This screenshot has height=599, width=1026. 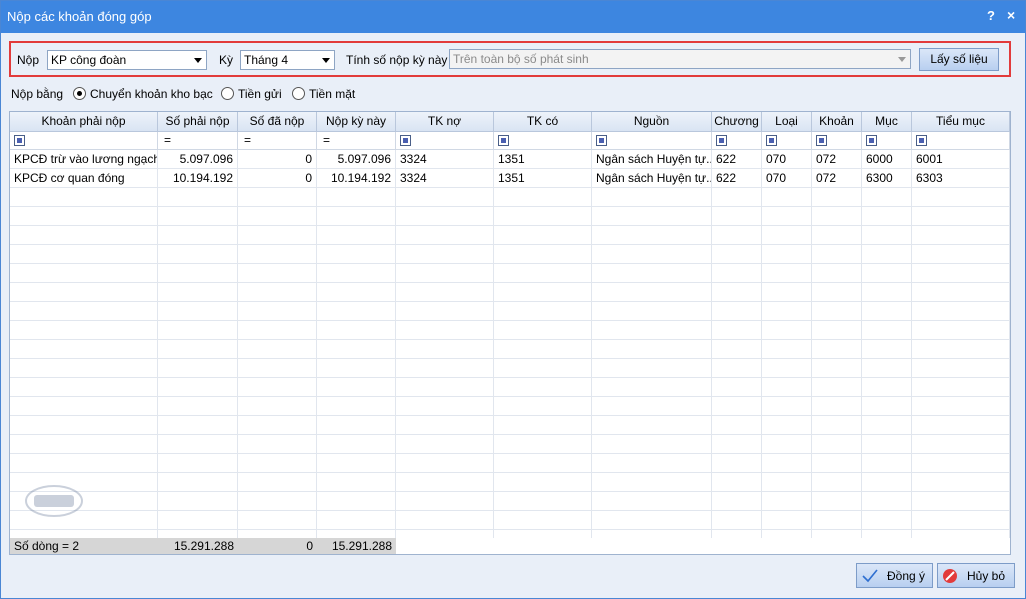 What do you see at coordinates (54, 501) in the screenshot?
I see `watermark-logo` at bounding box center [54, 501].